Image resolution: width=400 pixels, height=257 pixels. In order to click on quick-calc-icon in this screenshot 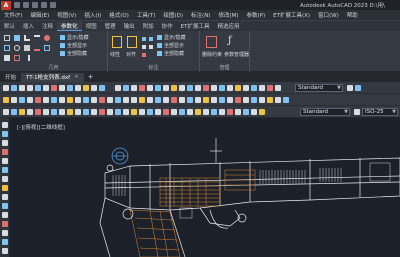, I will do `click(214, 100)`.